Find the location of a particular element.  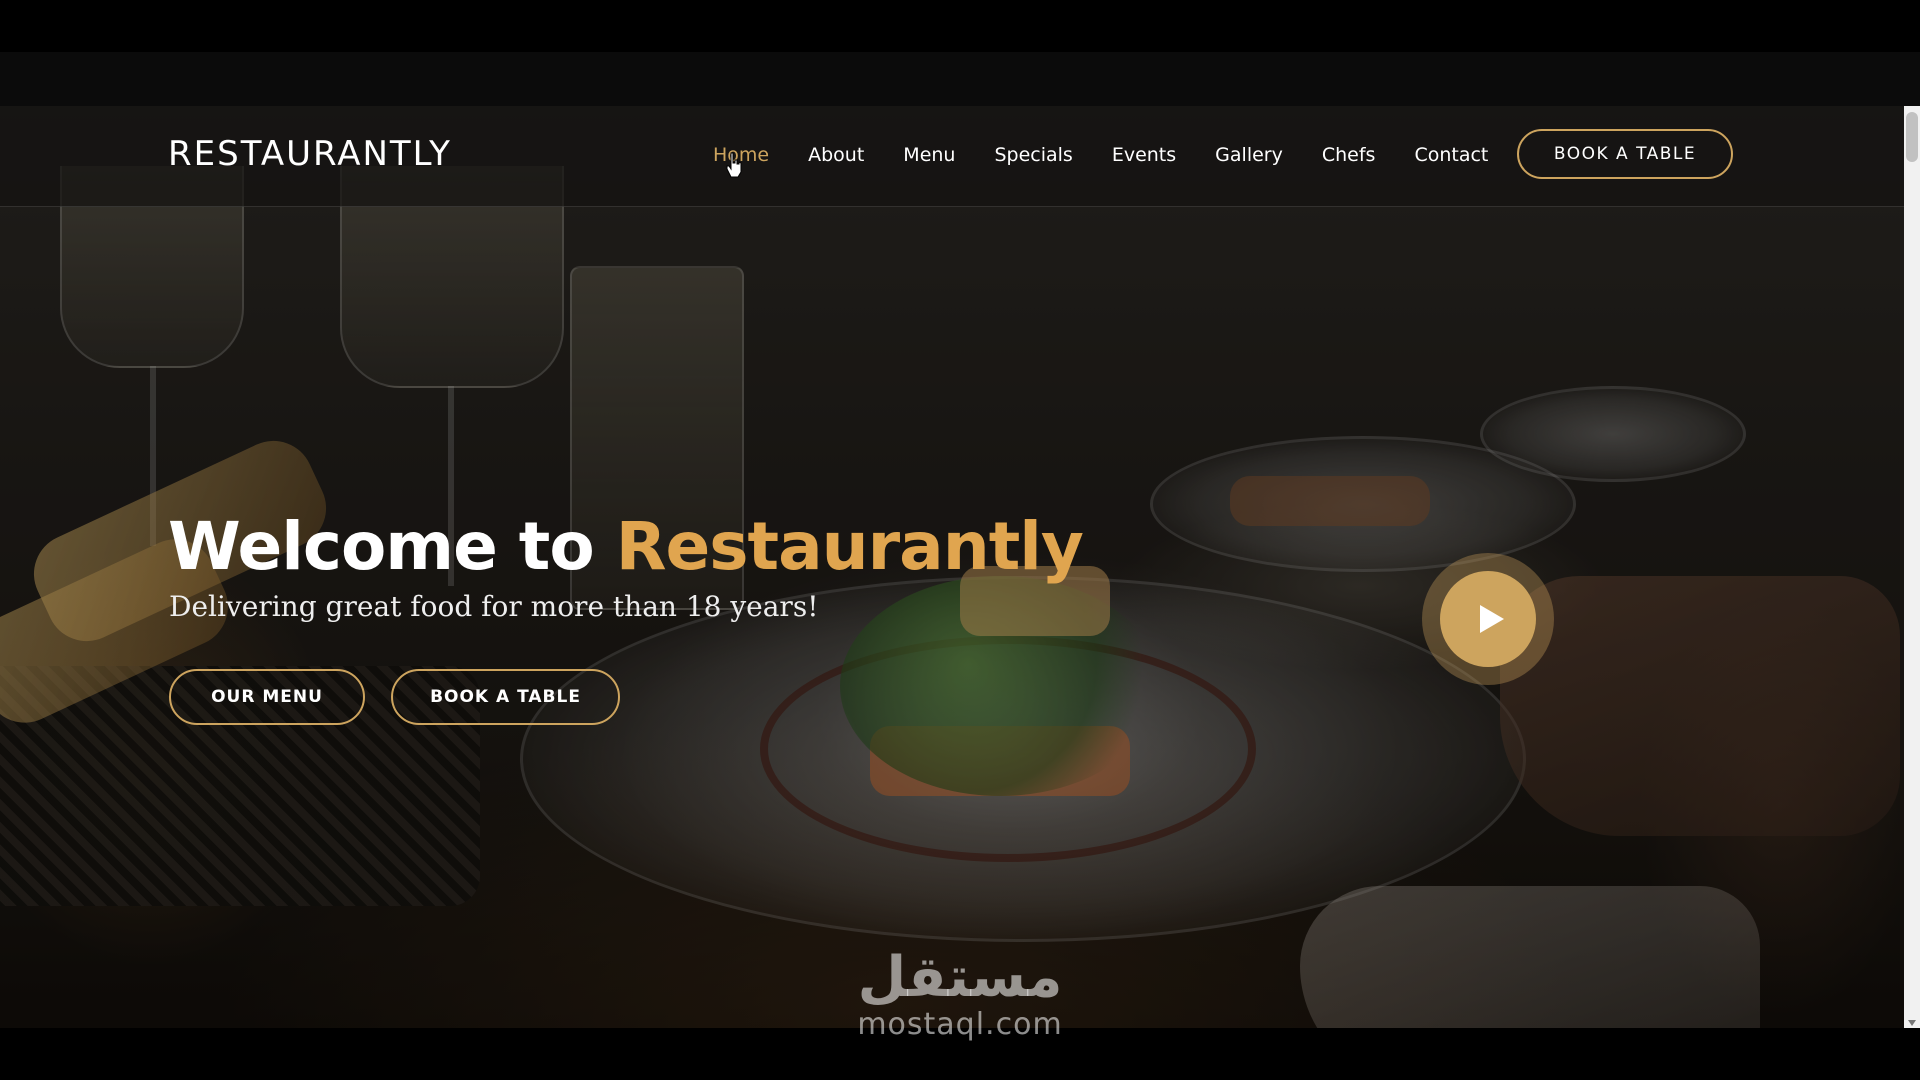

header-book-table-button: BOOK A TABLE is located at coordinates (1625, 154).